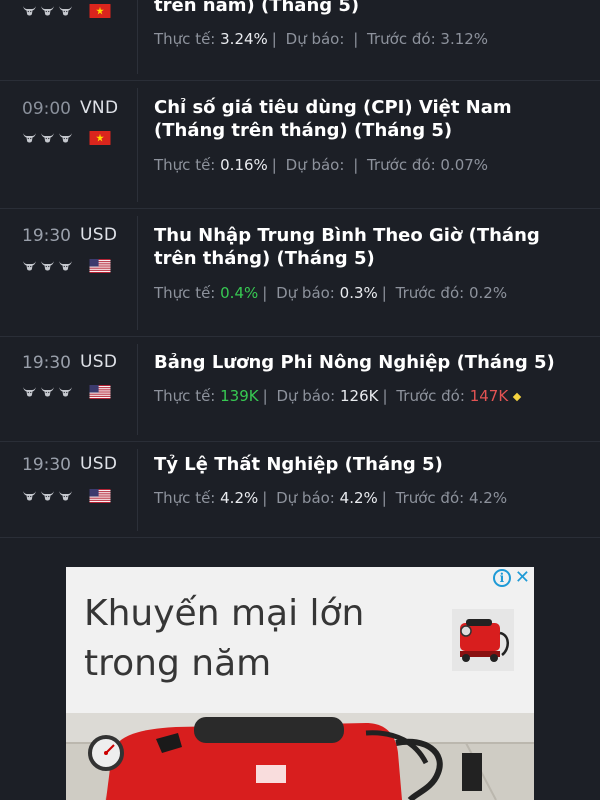 This screenshot has width=600, height=800. What do you see at coordinates (69, 145) in the screenshot?
I see `event-left-panel: 09:00 VND` at bounding box center [69, 145].